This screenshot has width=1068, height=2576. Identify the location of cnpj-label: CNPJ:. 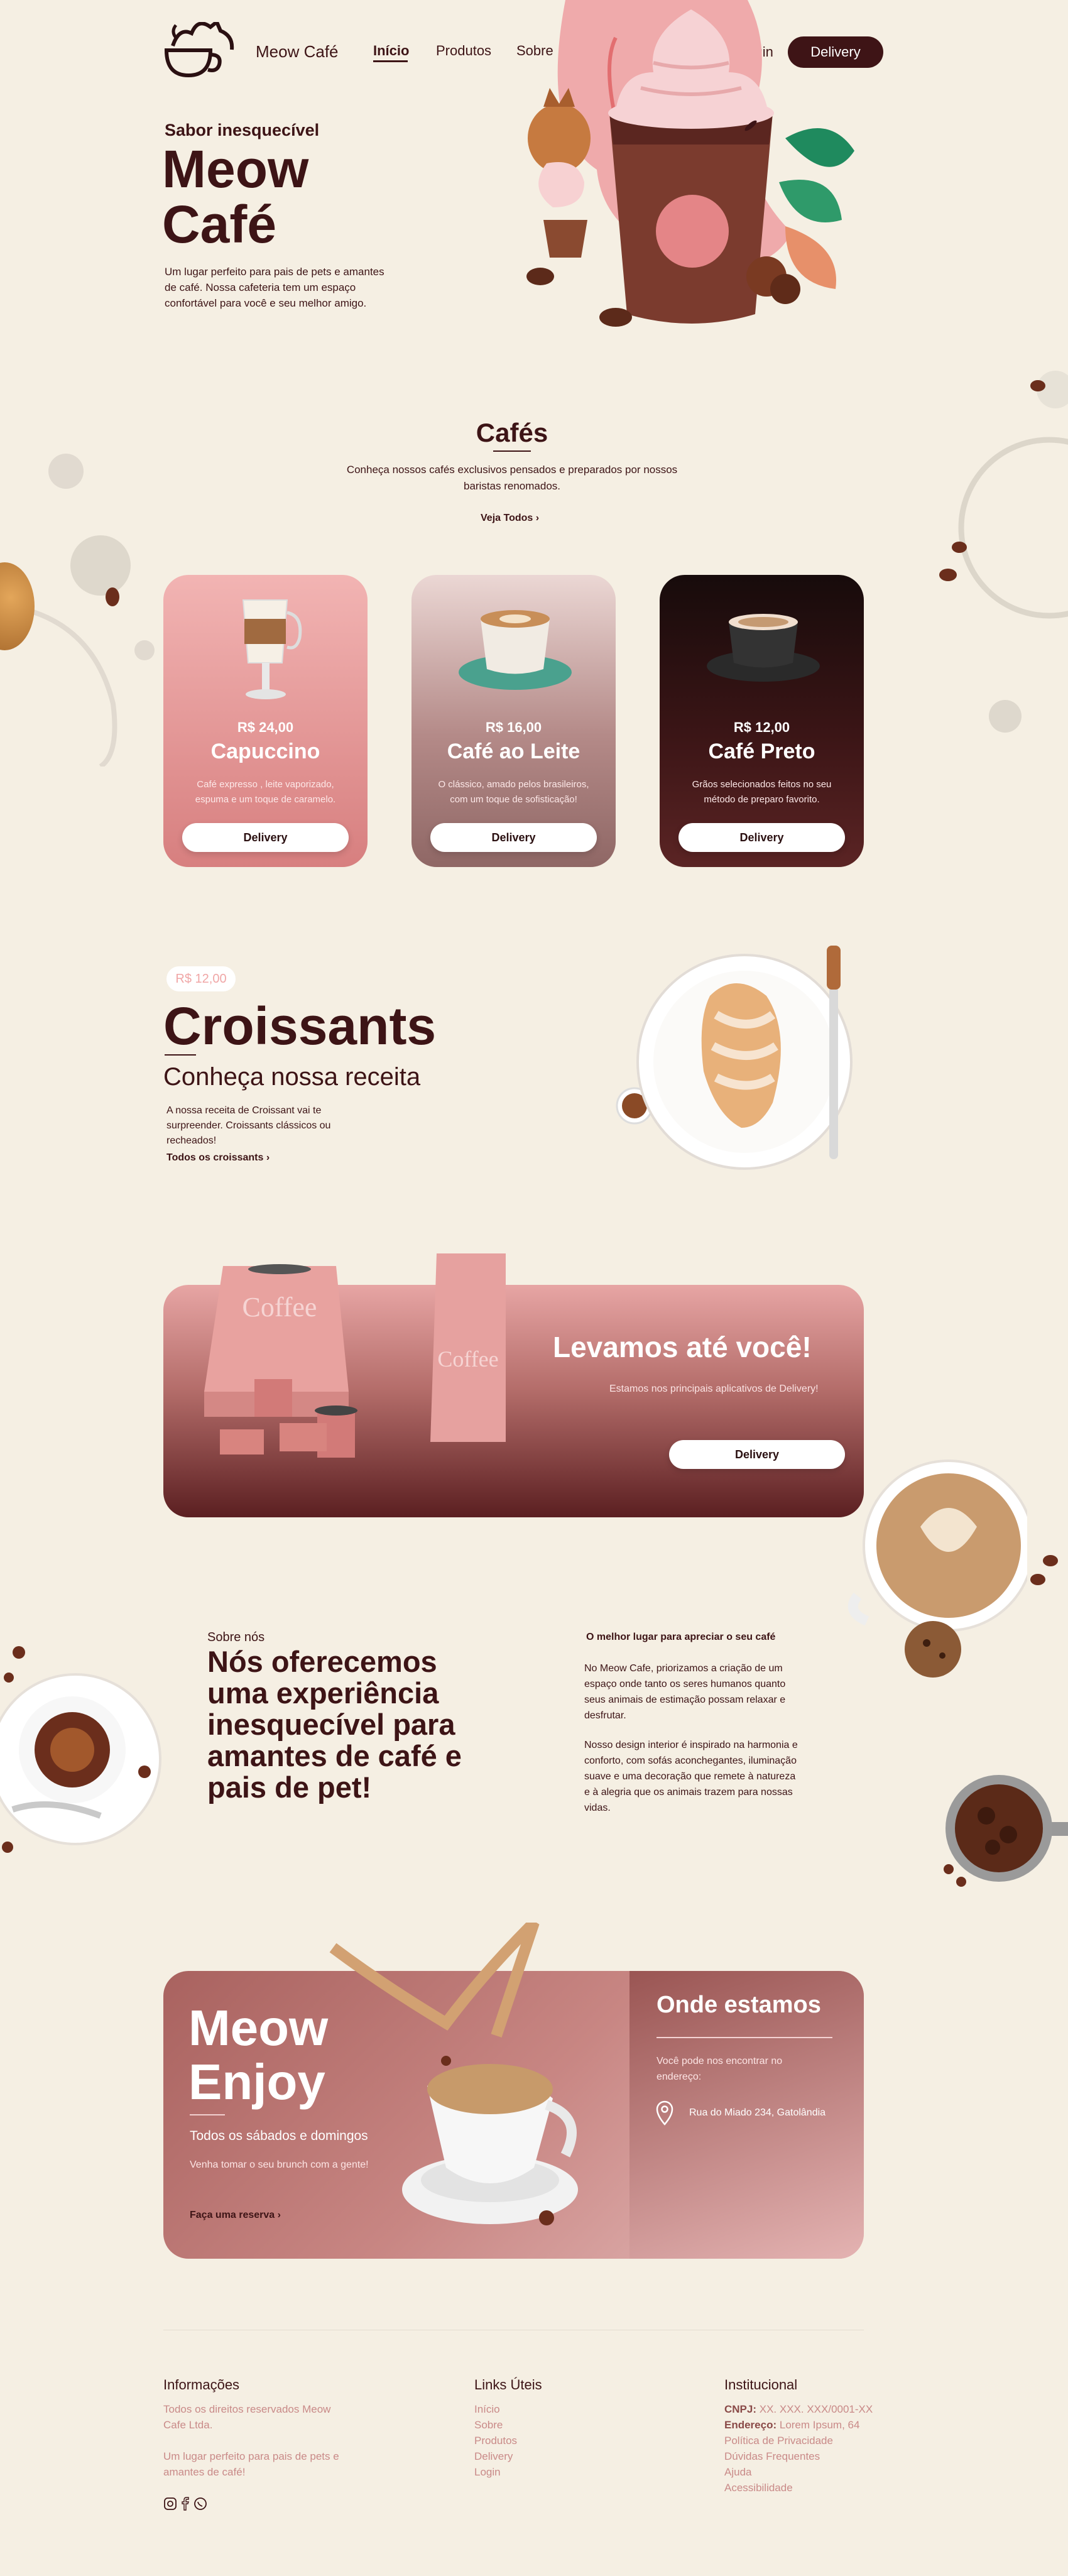
(740, 2409).